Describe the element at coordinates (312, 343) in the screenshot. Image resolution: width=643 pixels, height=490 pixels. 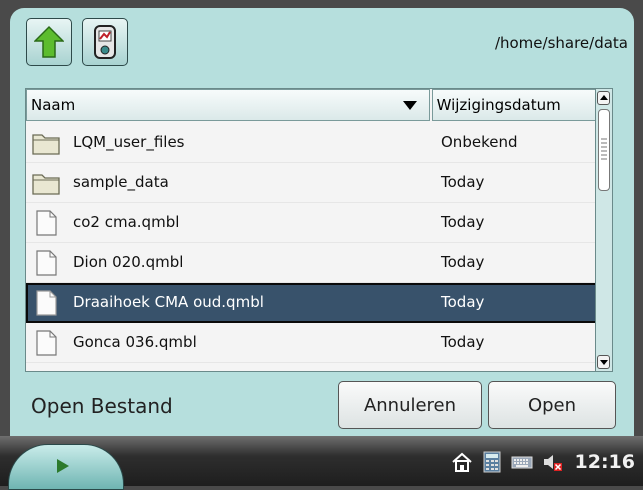
I see `list-item: Gonca 036.qmbl Today` at that location.